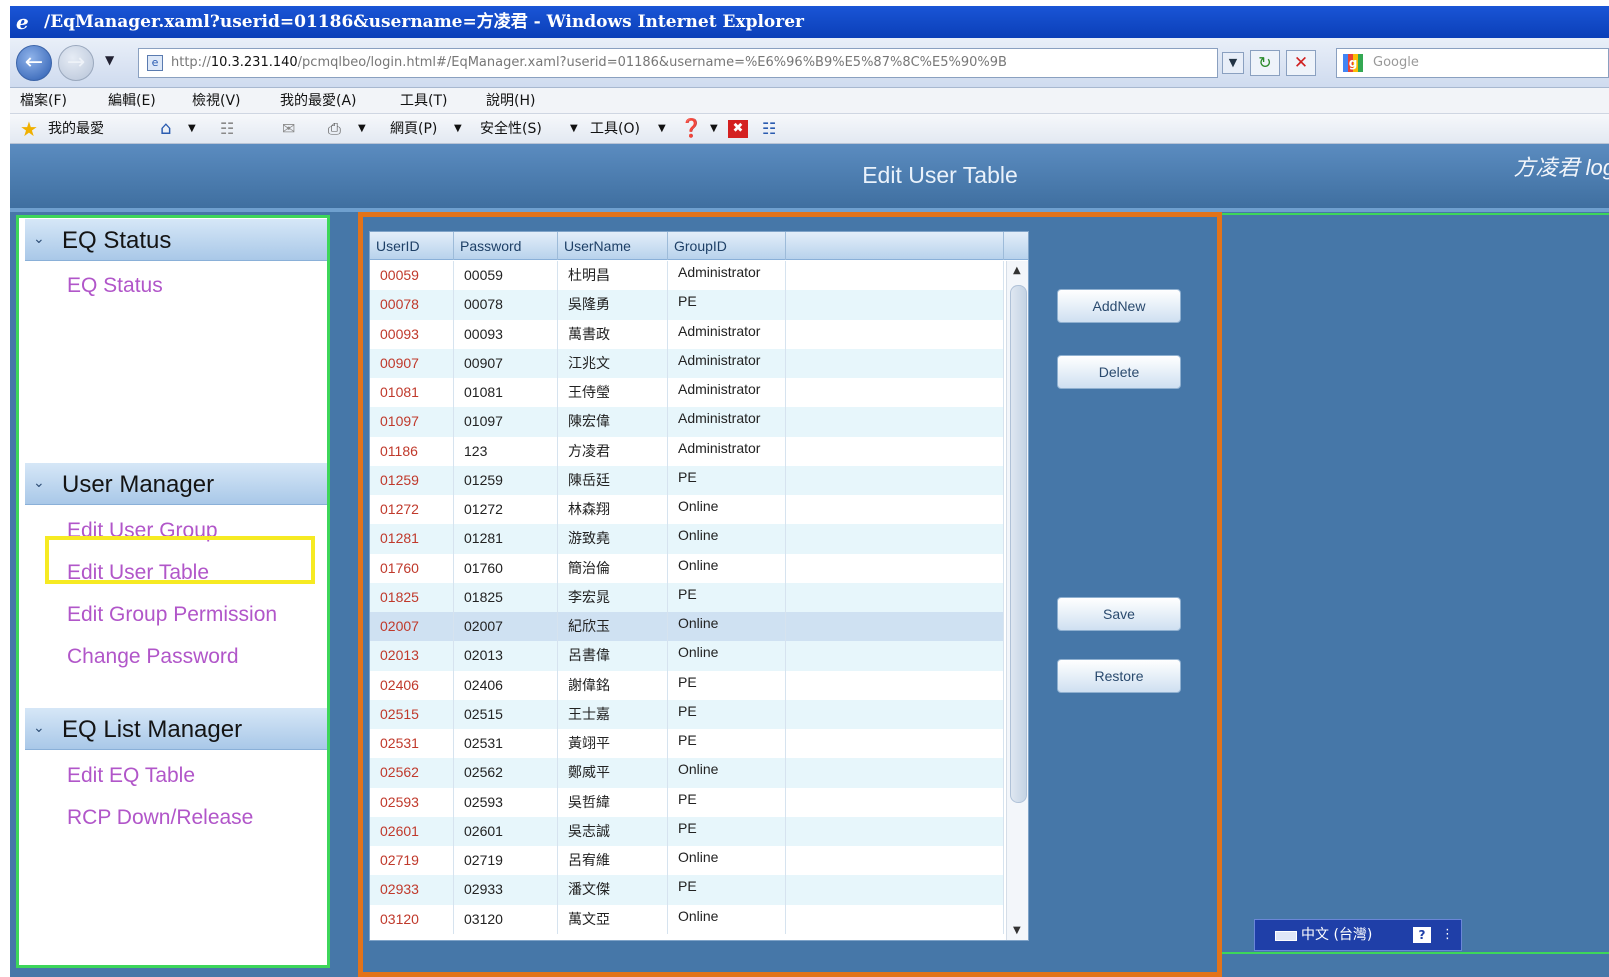  I want to click on cell-username: 王士嘉, so click(613, 714).